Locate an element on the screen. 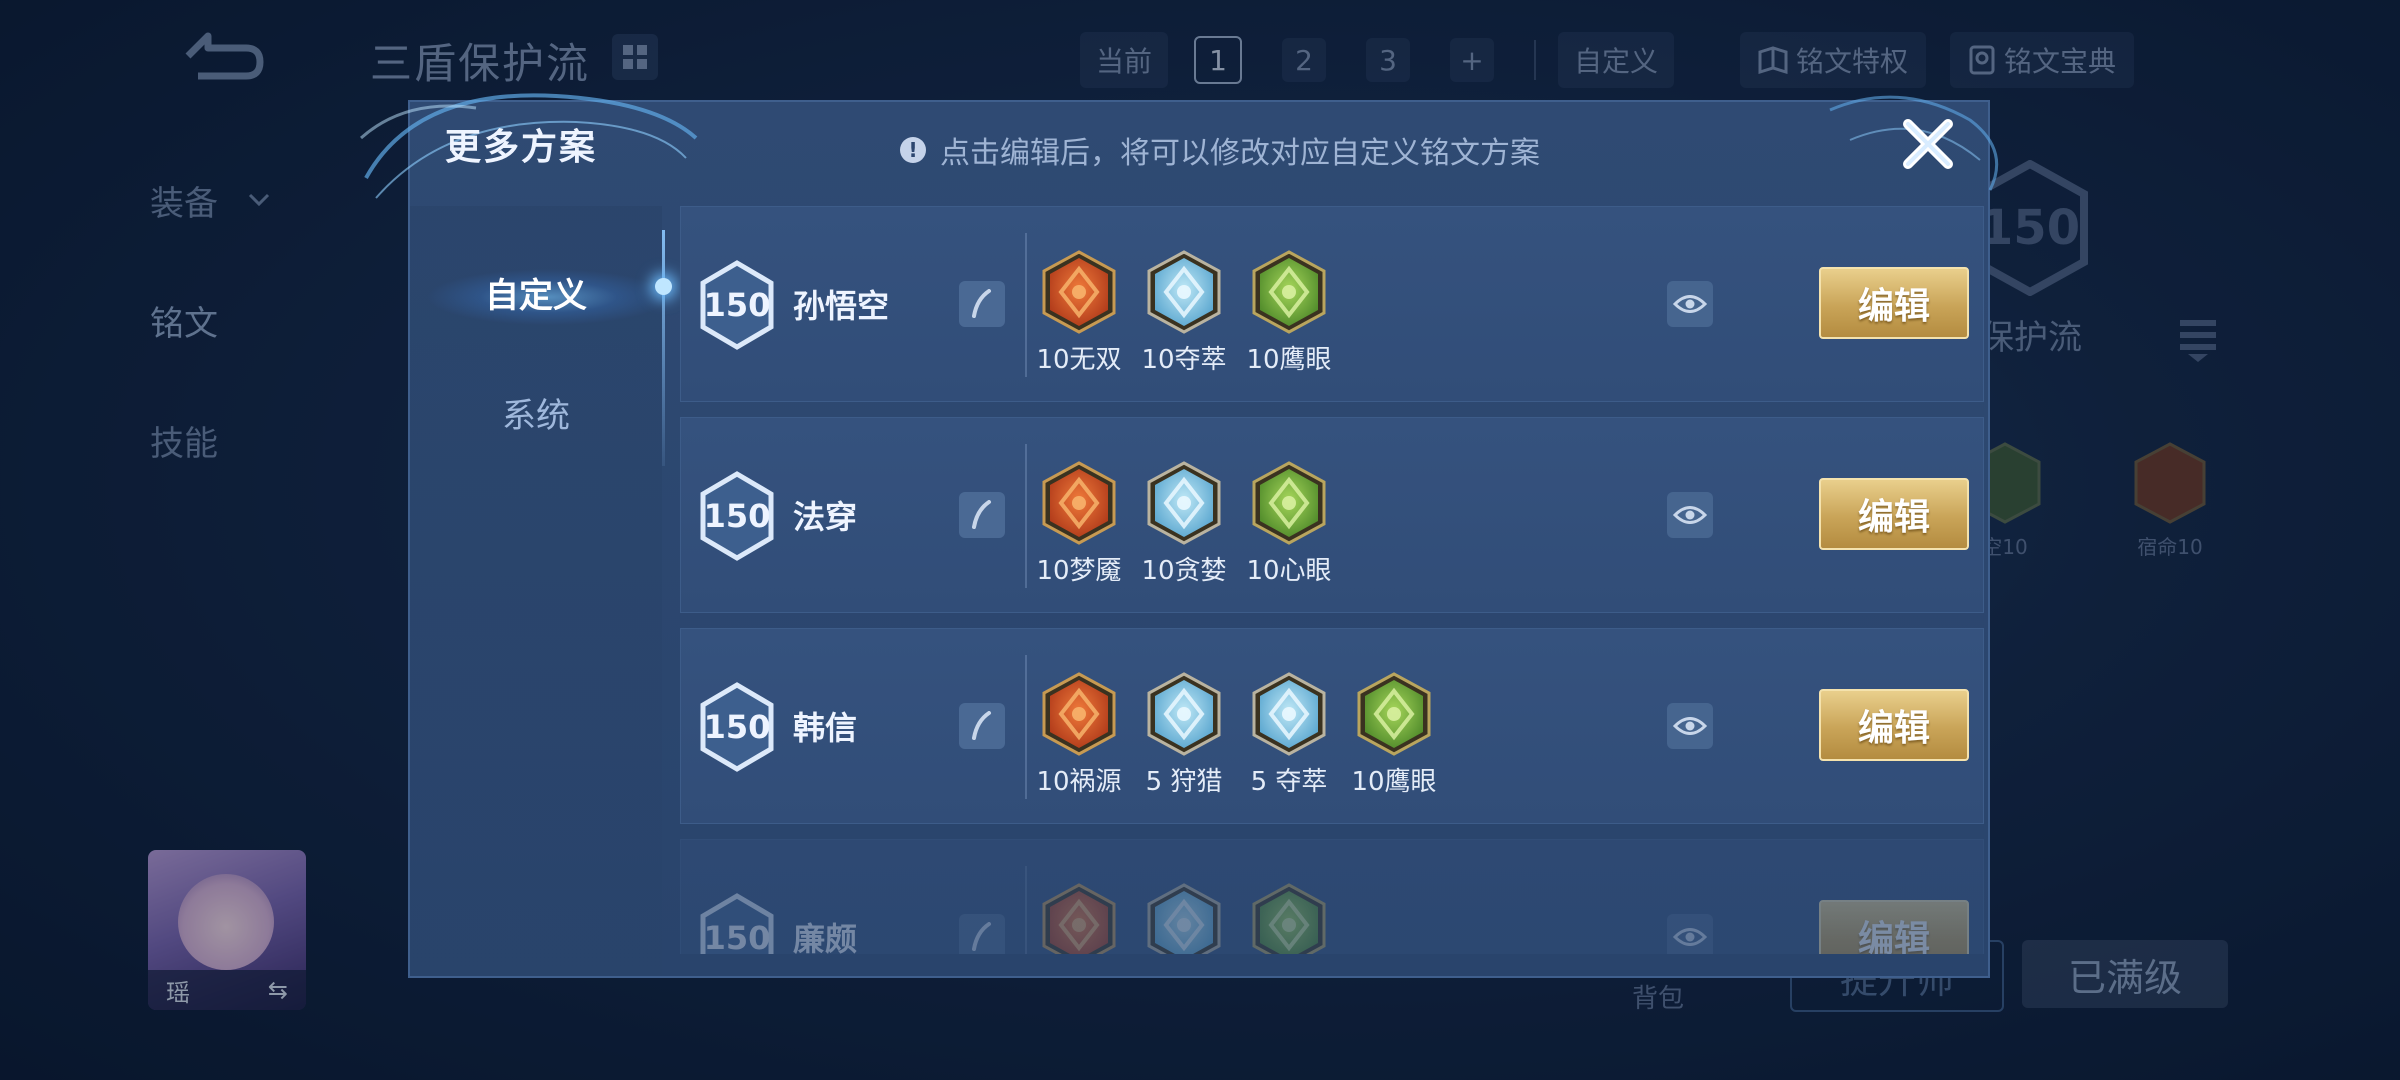  chevron-down-icon is located at coordinates (259, 200).